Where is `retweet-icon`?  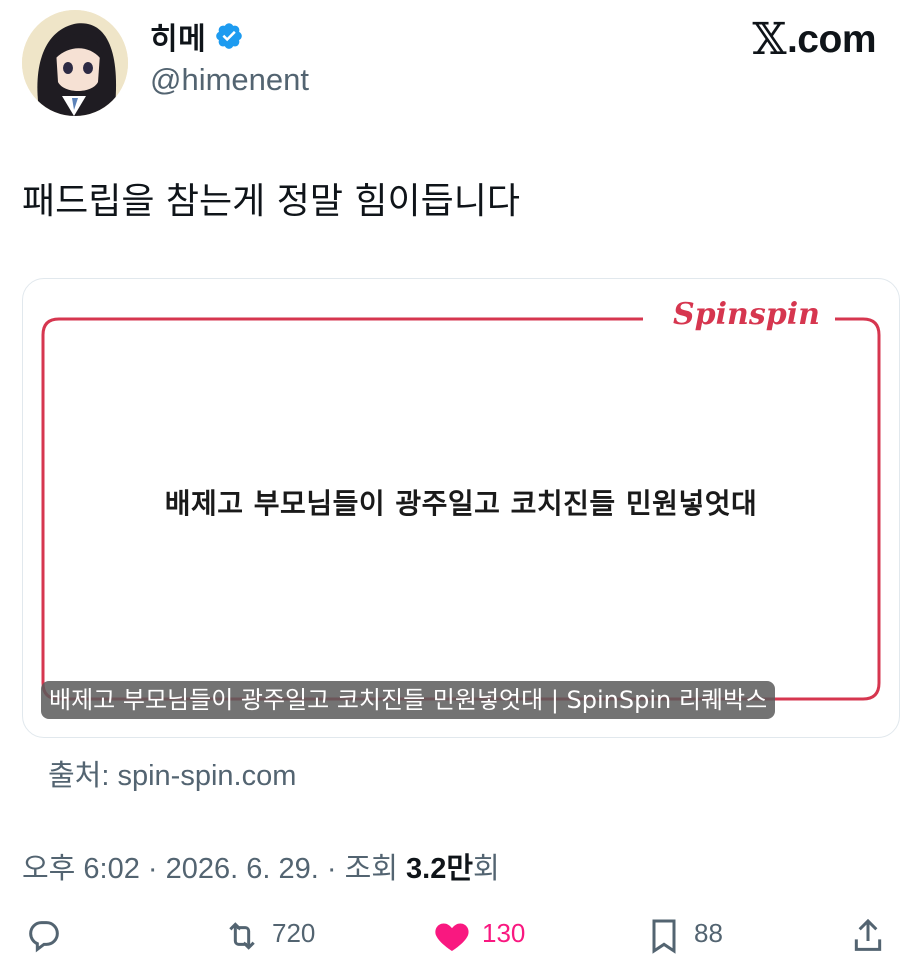
retweet-icon is located at coordinates (242, 936).